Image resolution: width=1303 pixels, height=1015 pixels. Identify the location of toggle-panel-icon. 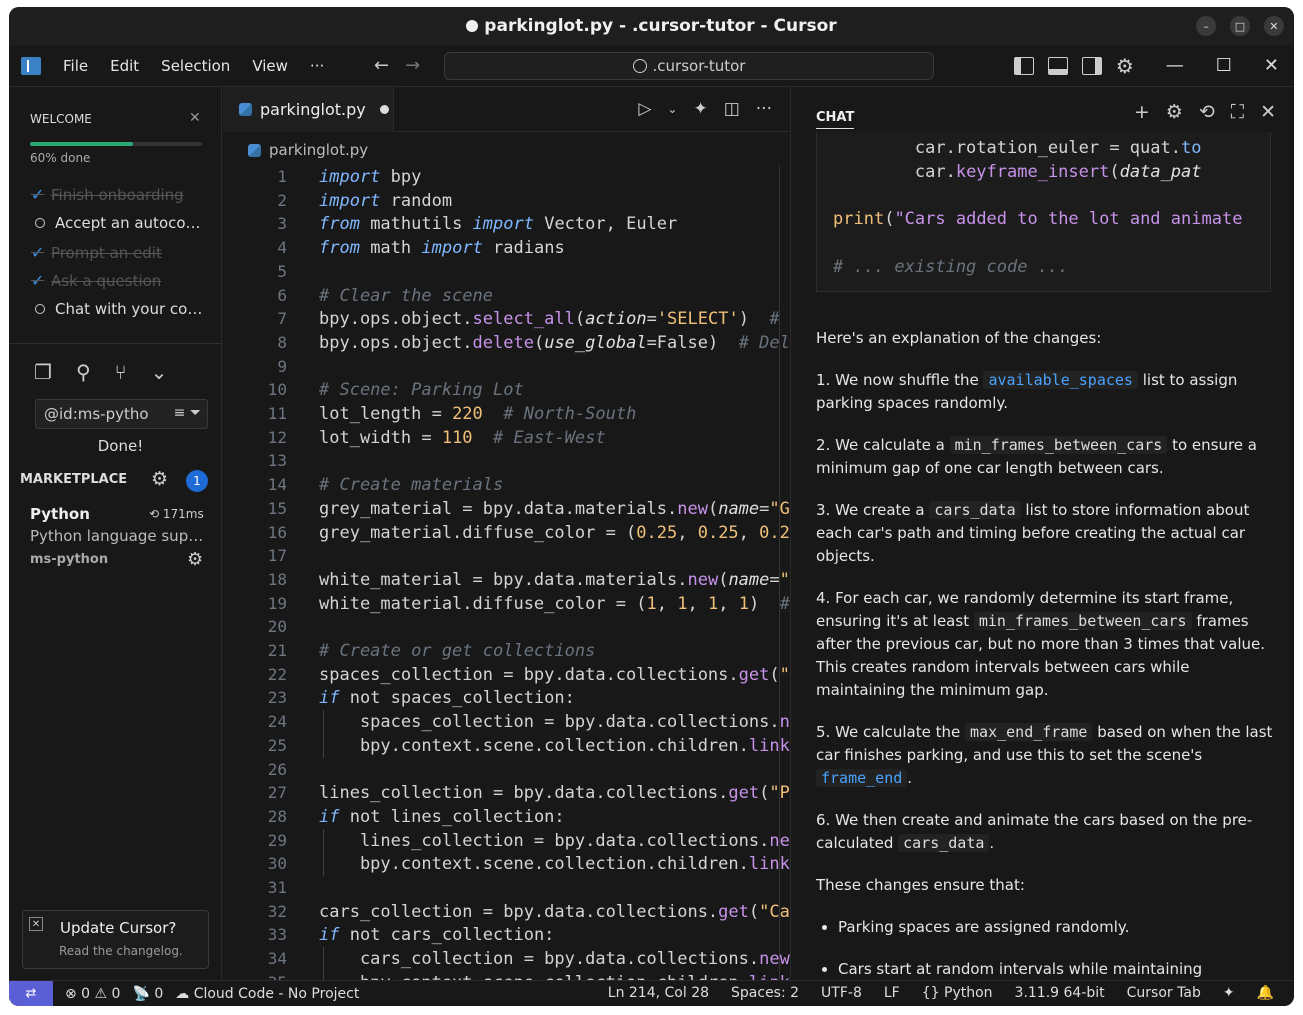
(1057, 65).